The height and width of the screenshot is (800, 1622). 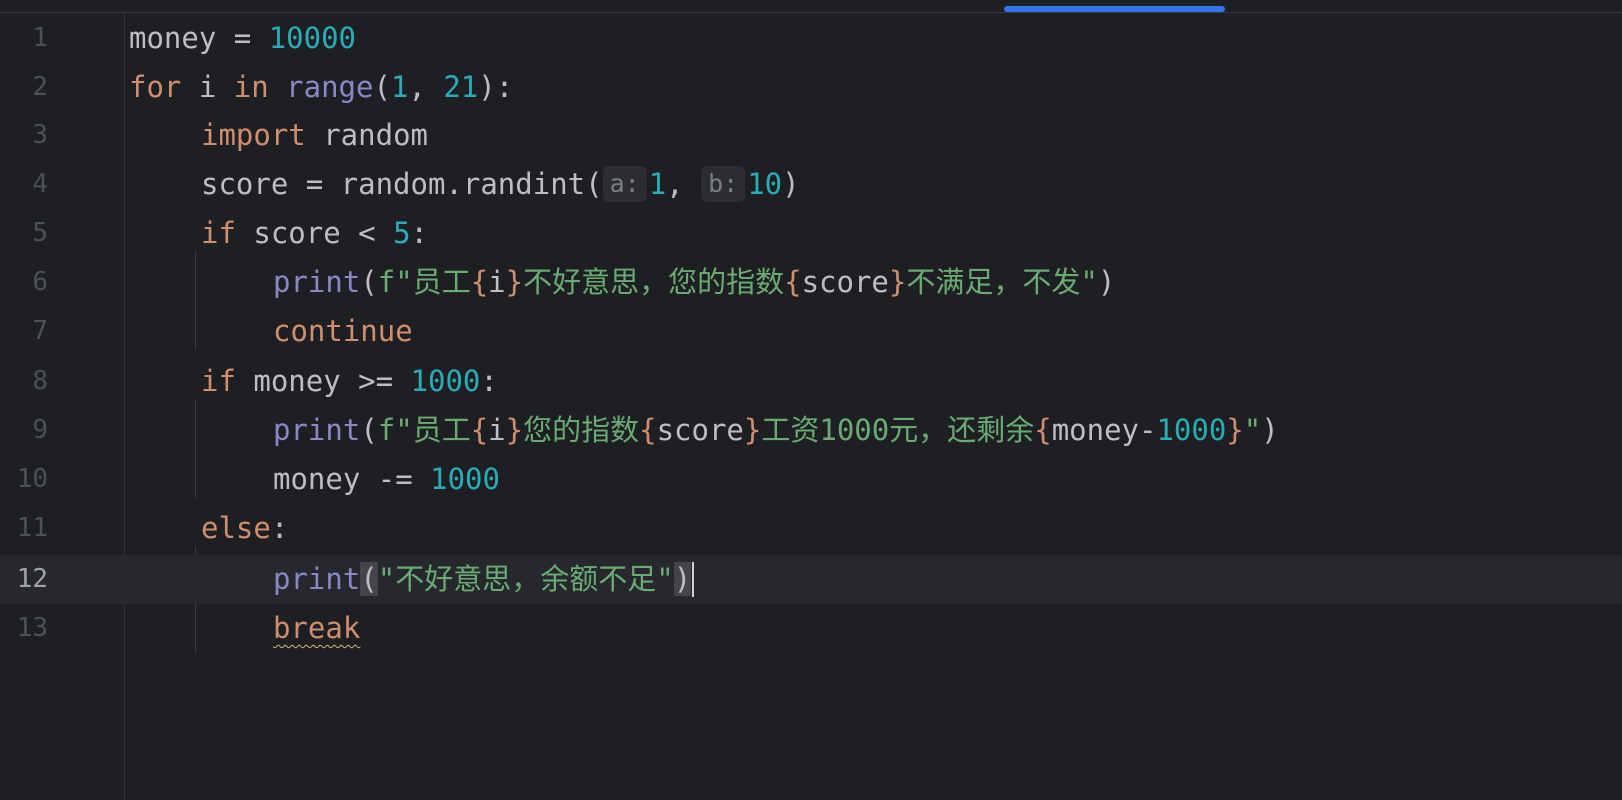 I want to click on line-code: if score < 5:, so click(x=314, y=233).